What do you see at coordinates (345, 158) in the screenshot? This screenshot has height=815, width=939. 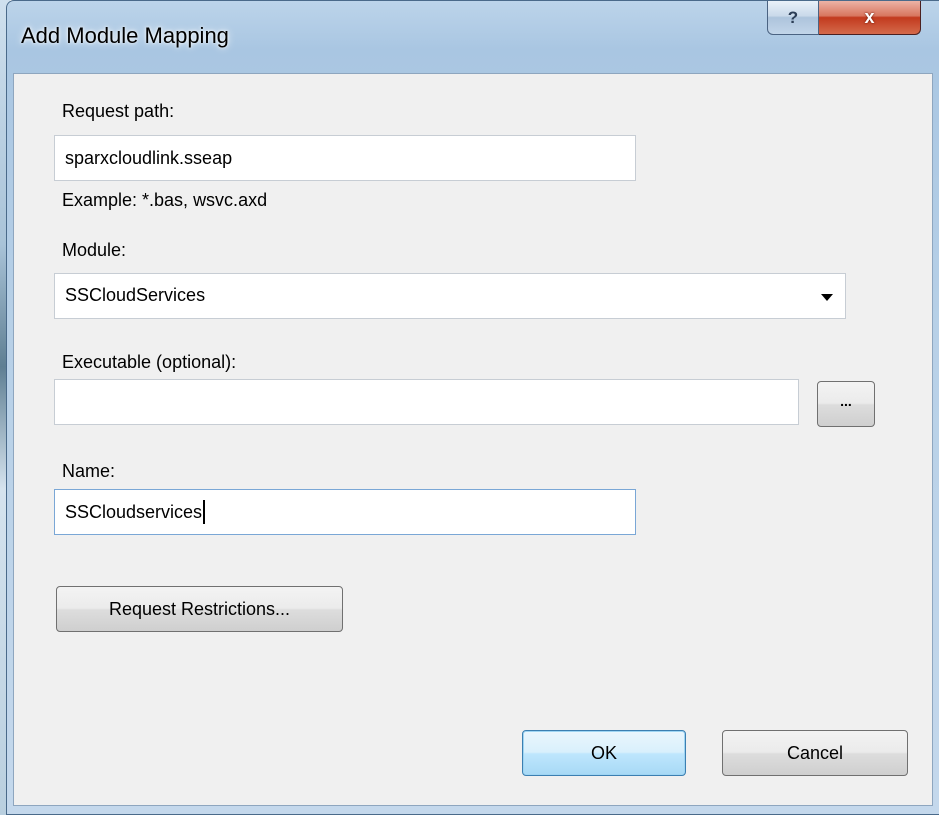 I see `request-path-input: sparxcloudlink.sseap` at bounding box center [345, 158].